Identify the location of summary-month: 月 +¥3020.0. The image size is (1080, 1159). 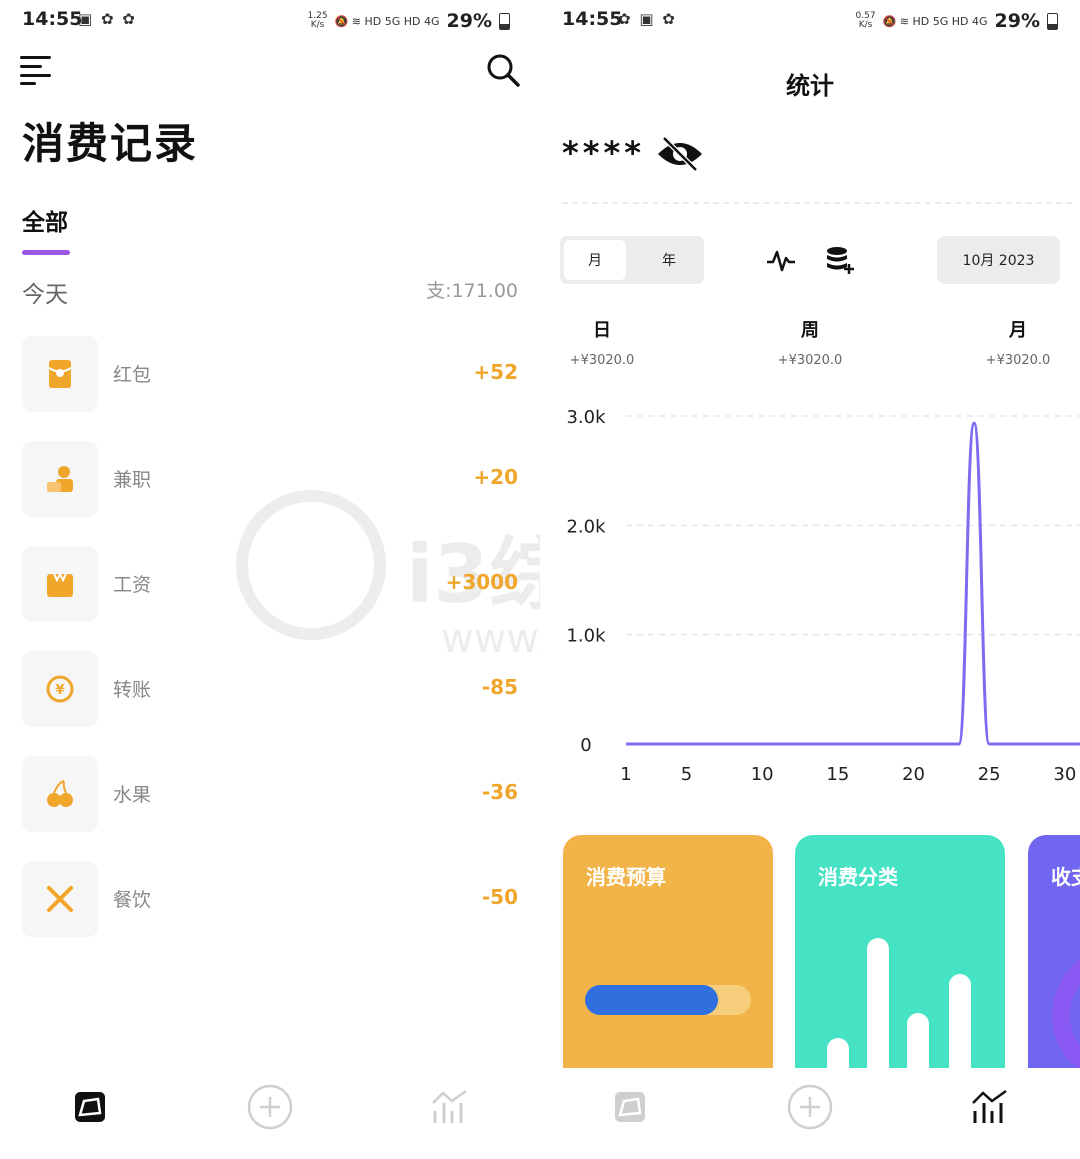
(1018, 344).